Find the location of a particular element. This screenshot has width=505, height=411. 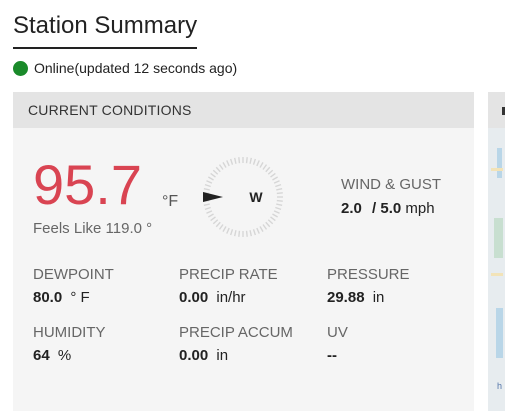

uv-value: -- is located at coordinates (332, 355).